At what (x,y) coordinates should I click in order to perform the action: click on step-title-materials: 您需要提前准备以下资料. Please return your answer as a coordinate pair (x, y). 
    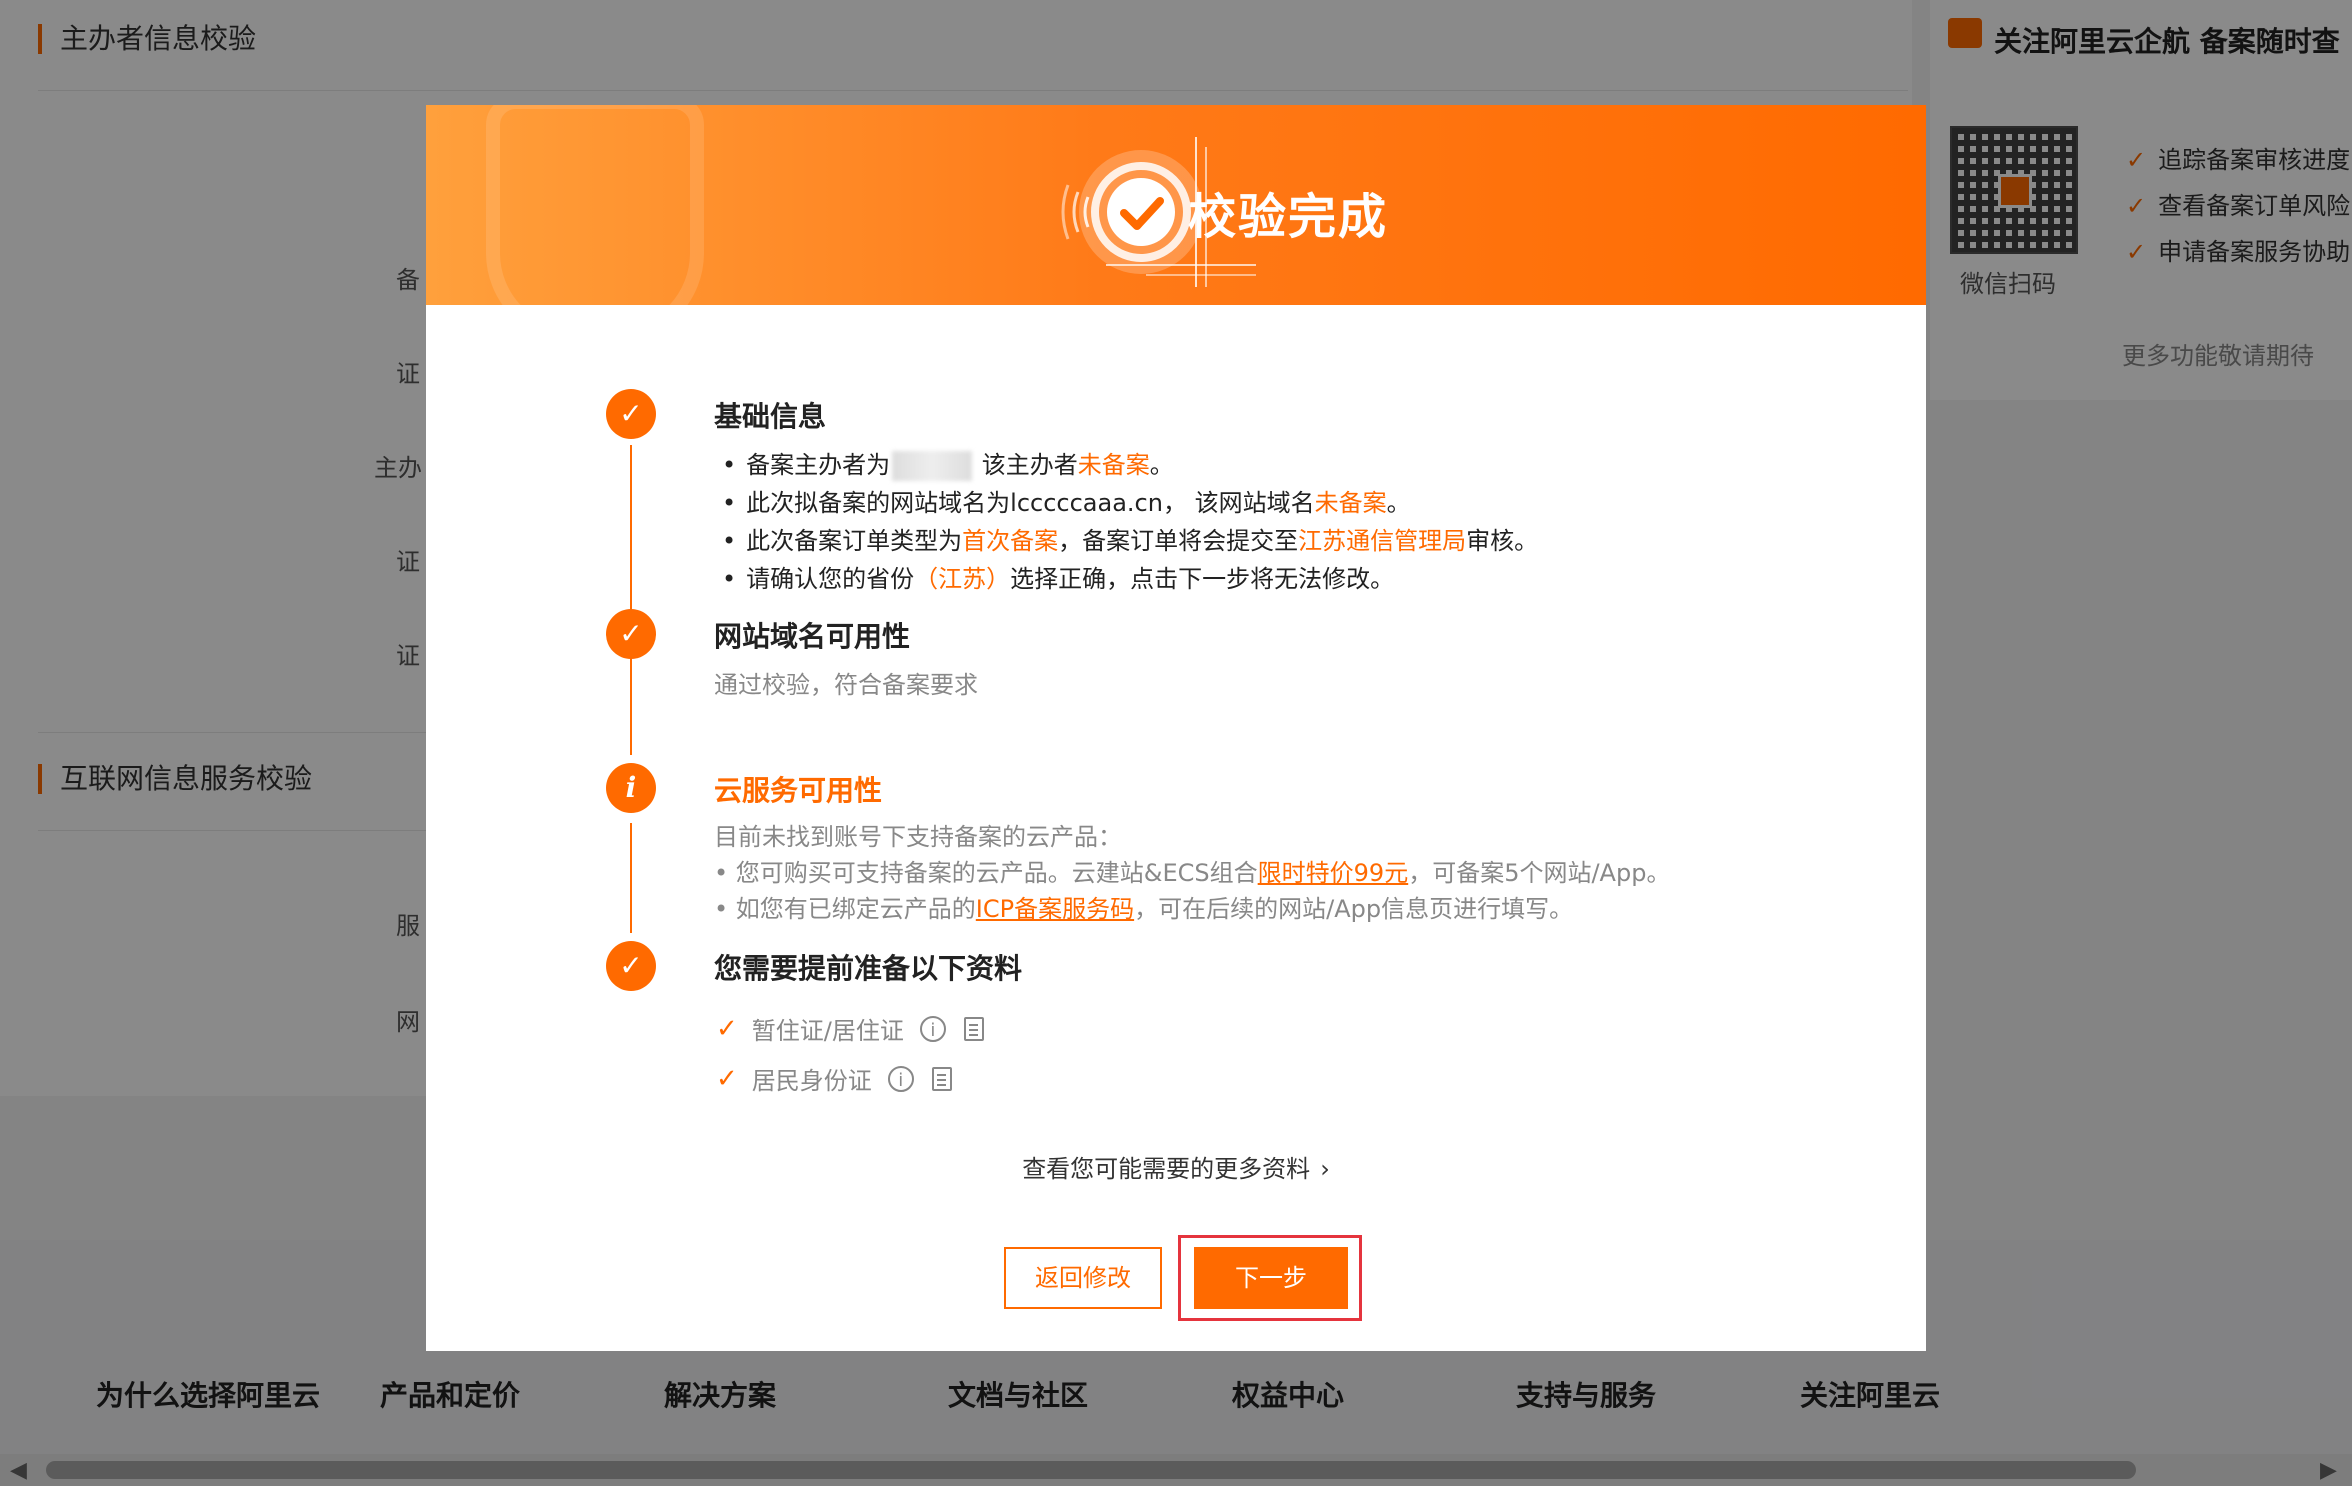
    Looking at the image, I should click on (868, 968).